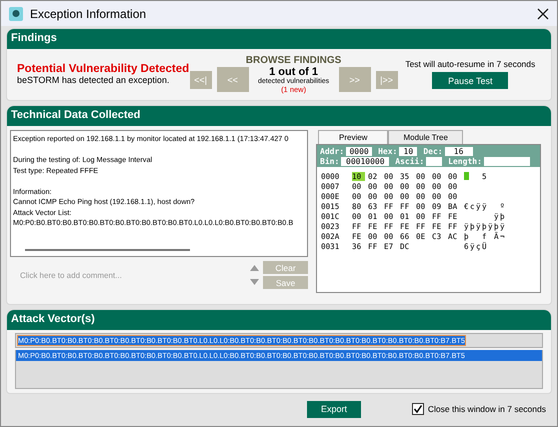 This screenshot has height=427, width=558. What do you see at coordinates (388, 151) in the screenshot?
I see `field-label: Hex:` at bounding box center [388, 151].